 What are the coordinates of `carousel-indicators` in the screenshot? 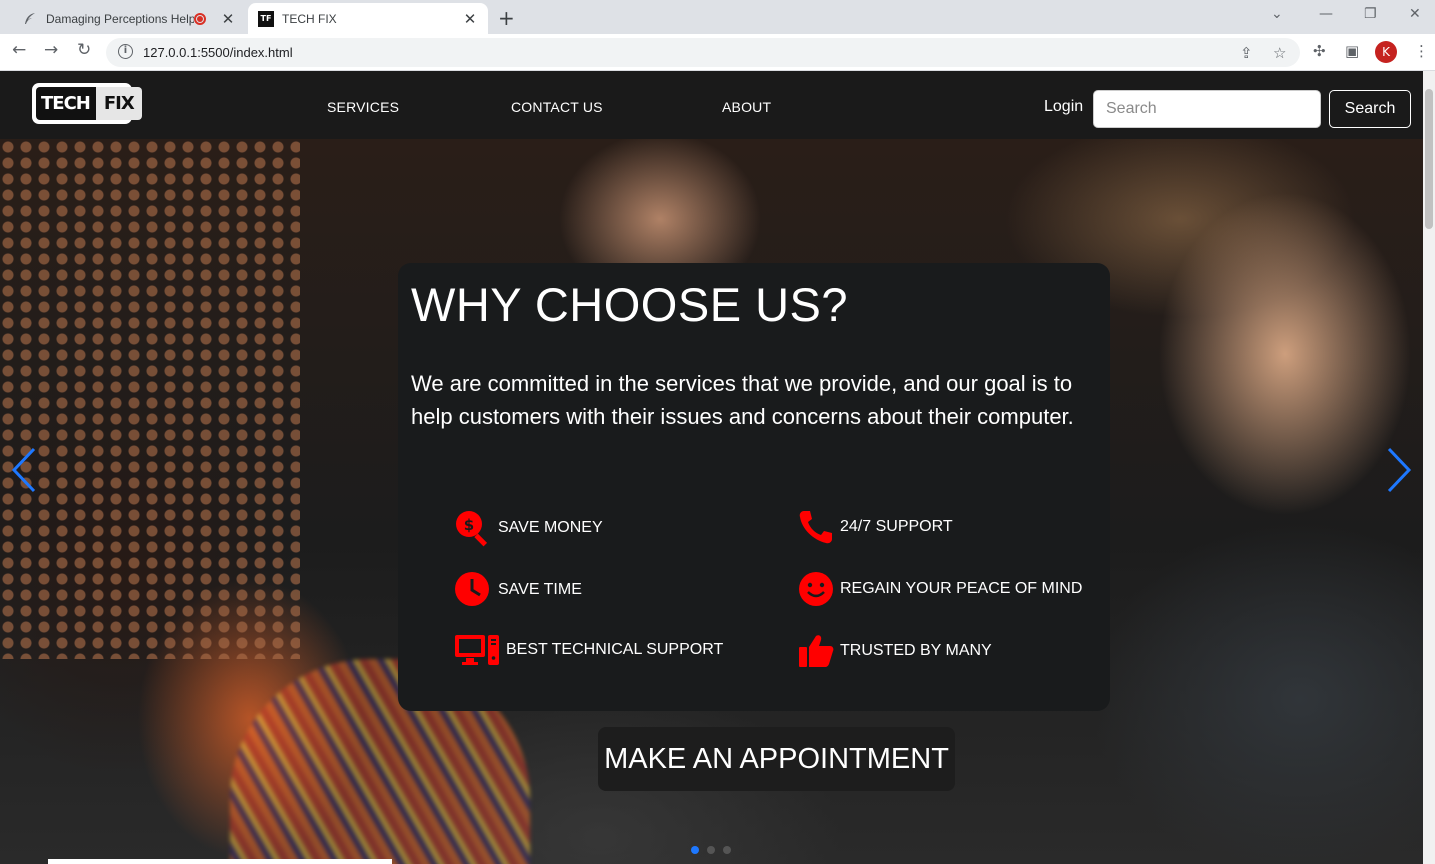 It's located at (711, 850).